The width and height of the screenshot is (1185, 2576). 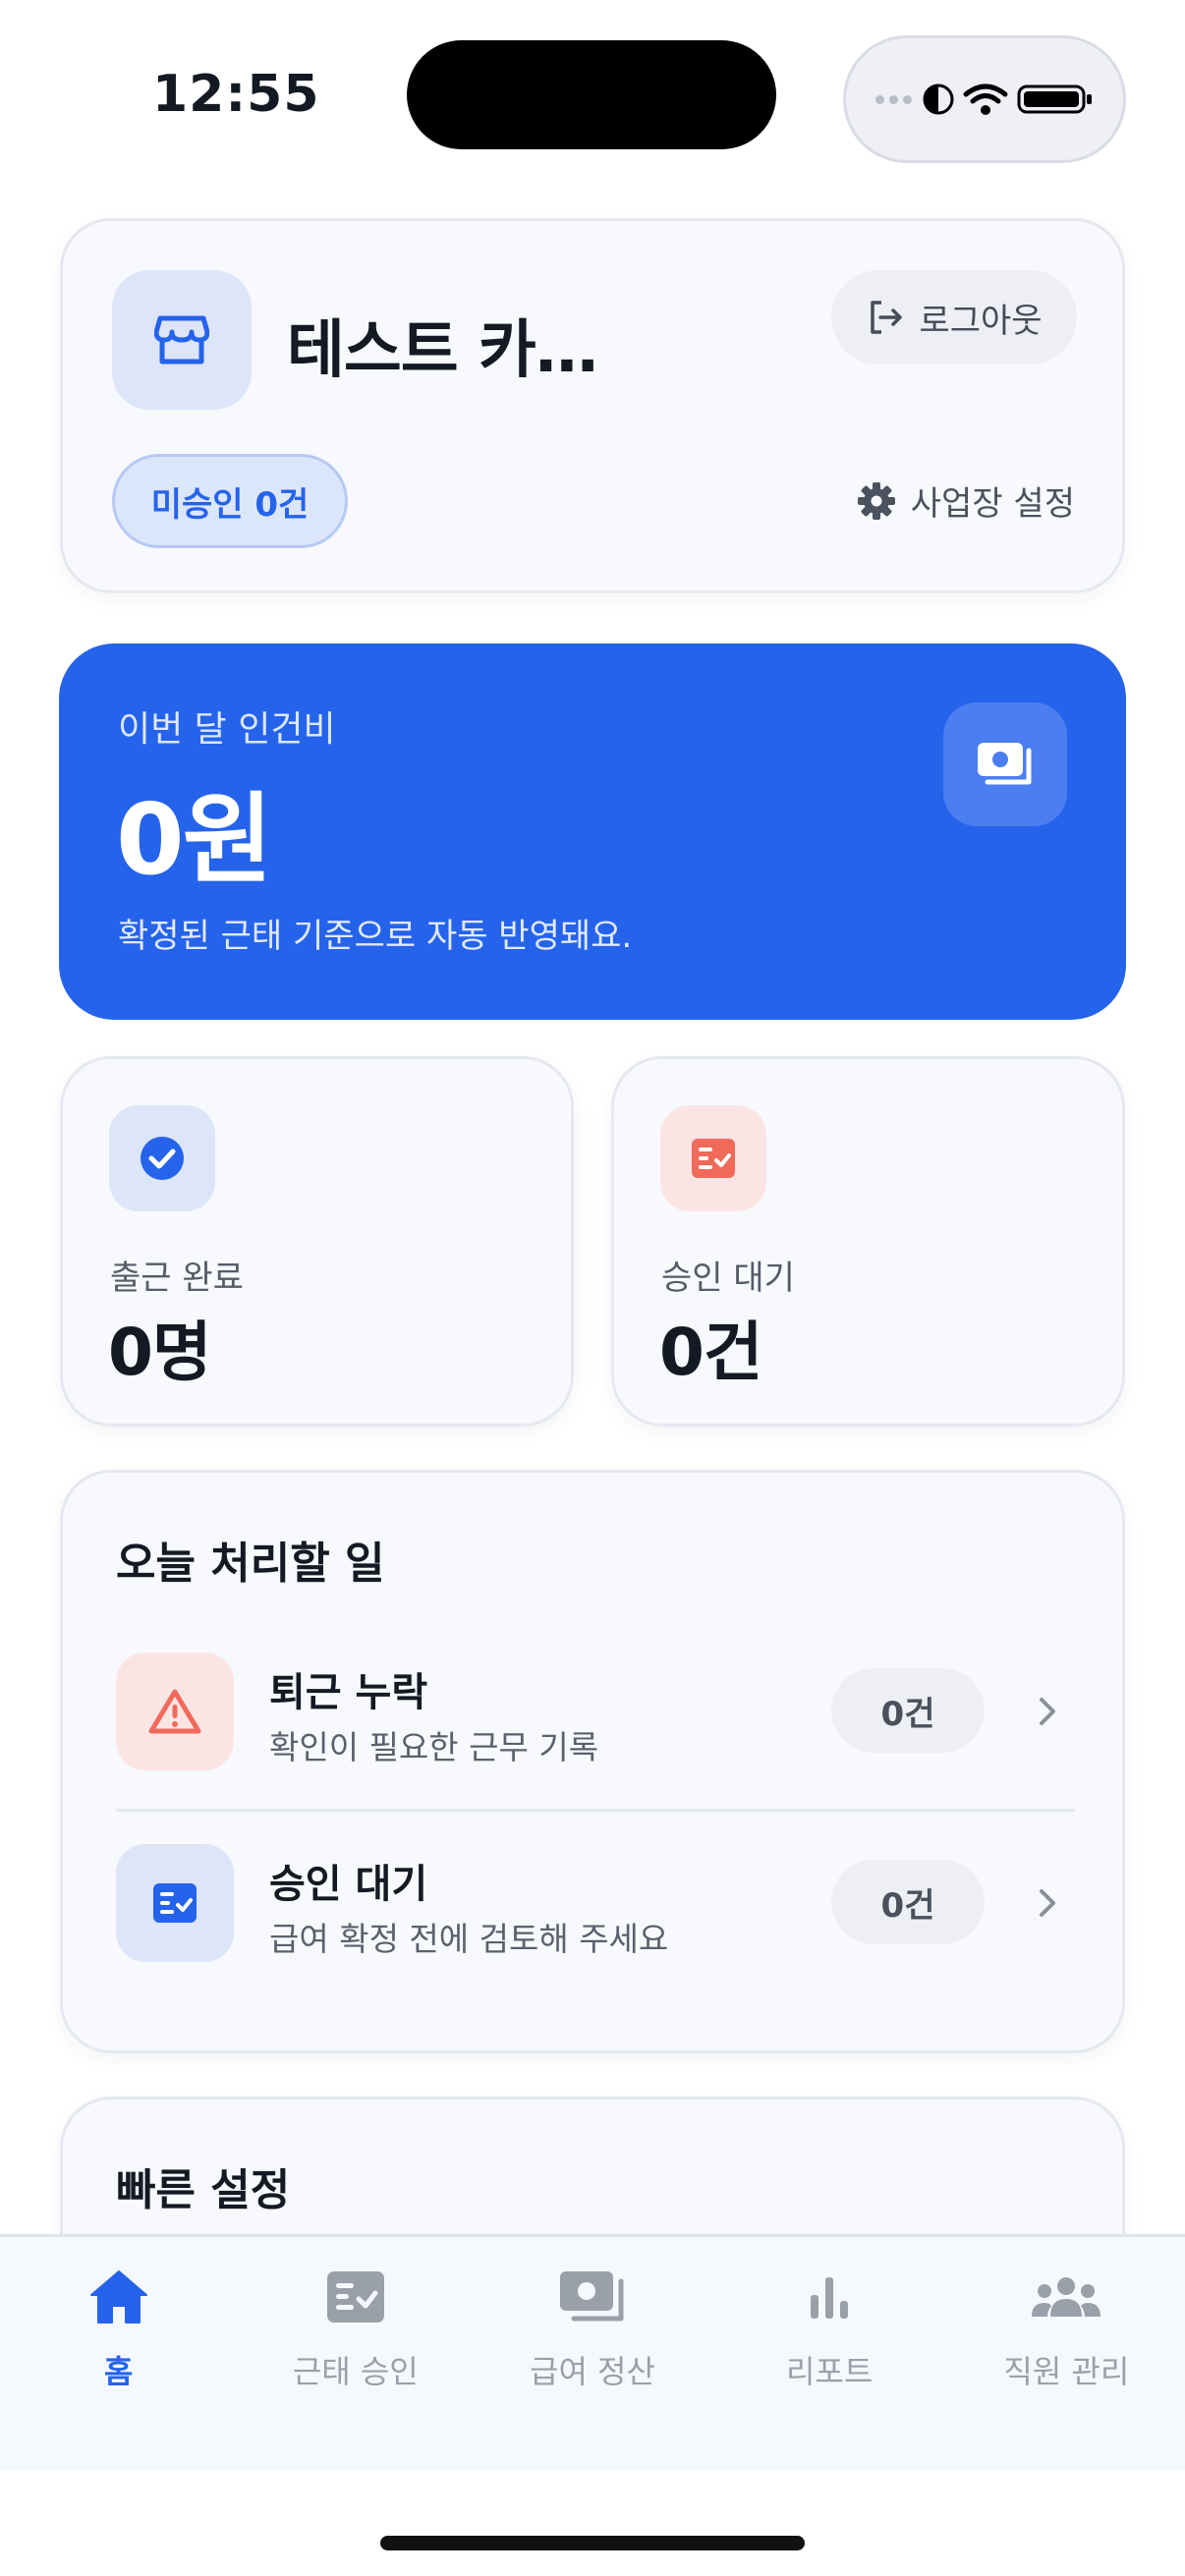 What do you see at coordinates (830, 2297) in the screenshot?
I see `bar-chart-icon` at bounding box center [830, 2297].